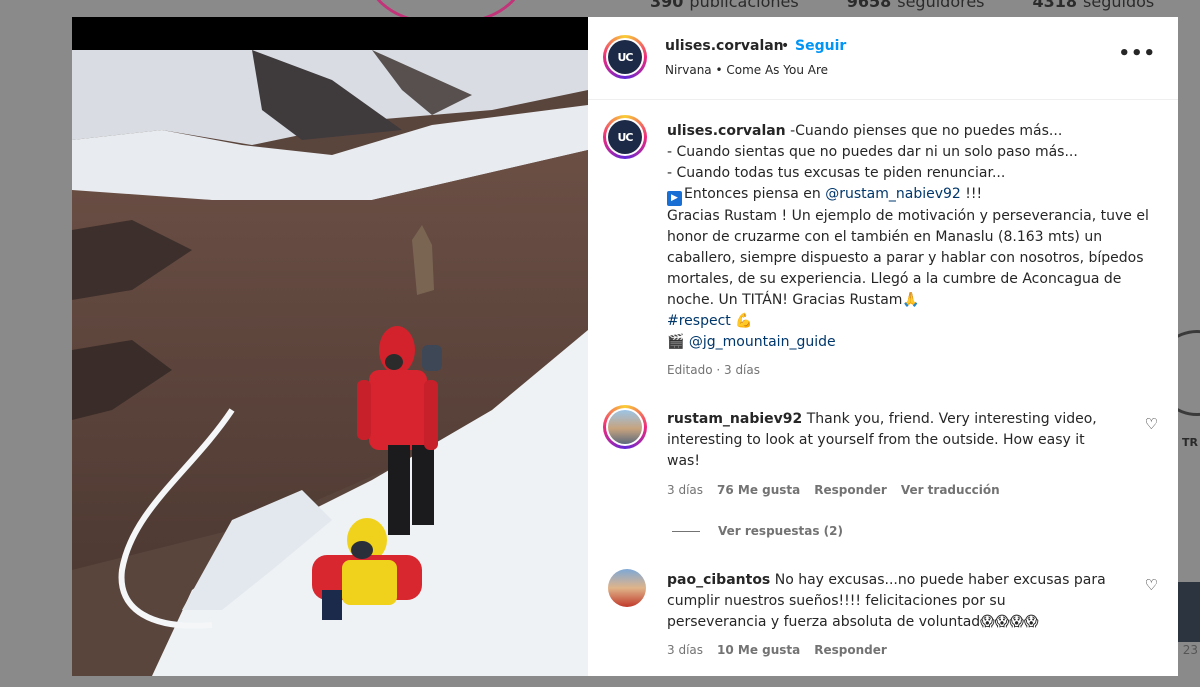  Describe the element at coordinates (699, 321) in the screenshot. I see `hashtag-link: #respect` at that location.